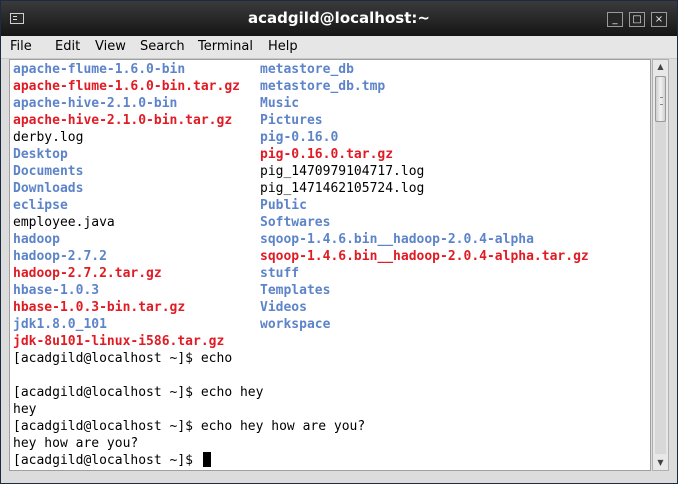  What do you see at coordinates (283, 205) in the screenshot?
I see `listing-entry: Public` at bounding box center [283, 205].